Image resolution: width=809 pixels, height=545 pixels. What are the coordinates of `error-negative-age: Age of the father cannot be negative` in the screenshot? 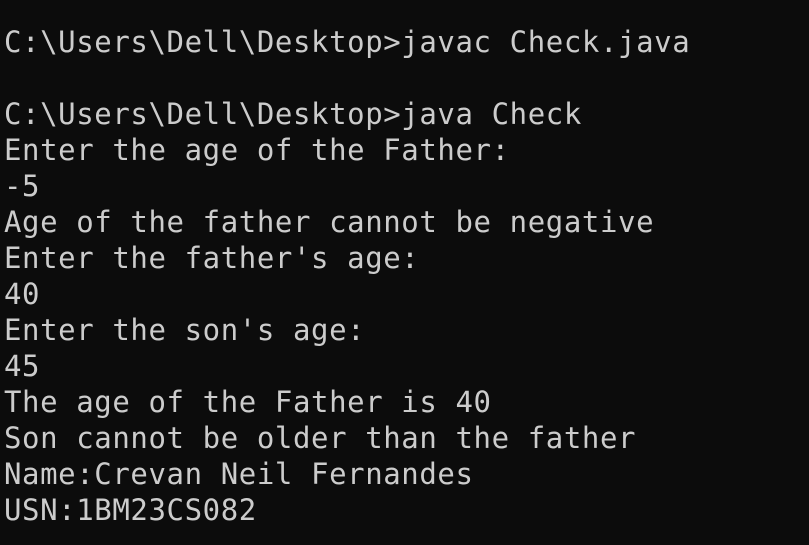 It's located at (329, 222).